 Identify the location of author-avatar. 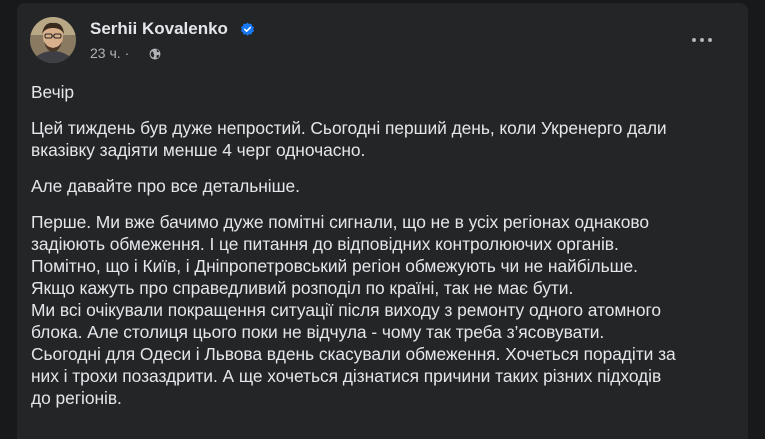
(53, 40).